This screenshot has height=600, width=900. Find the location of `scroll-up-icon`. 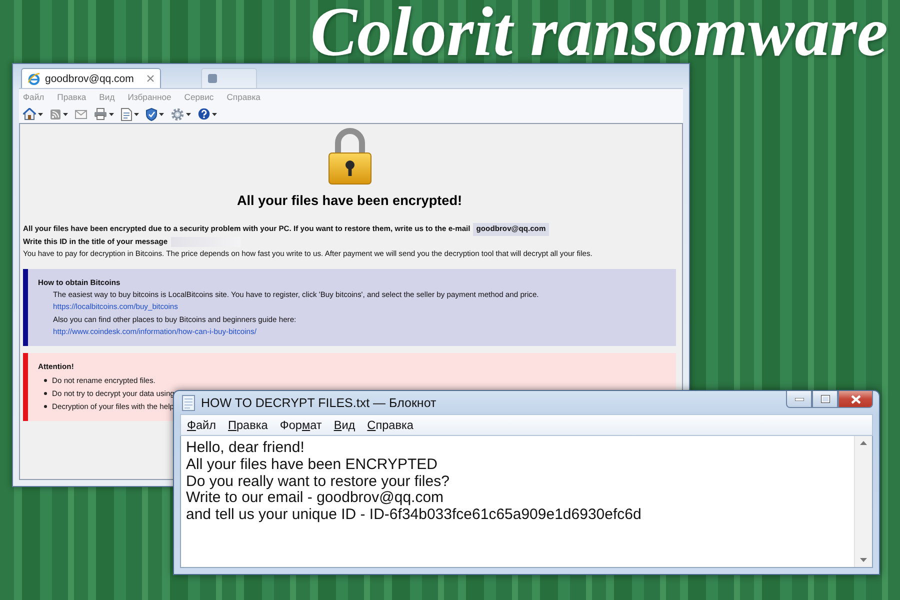

scroll-up-icon is located at coordinates (863, 443).